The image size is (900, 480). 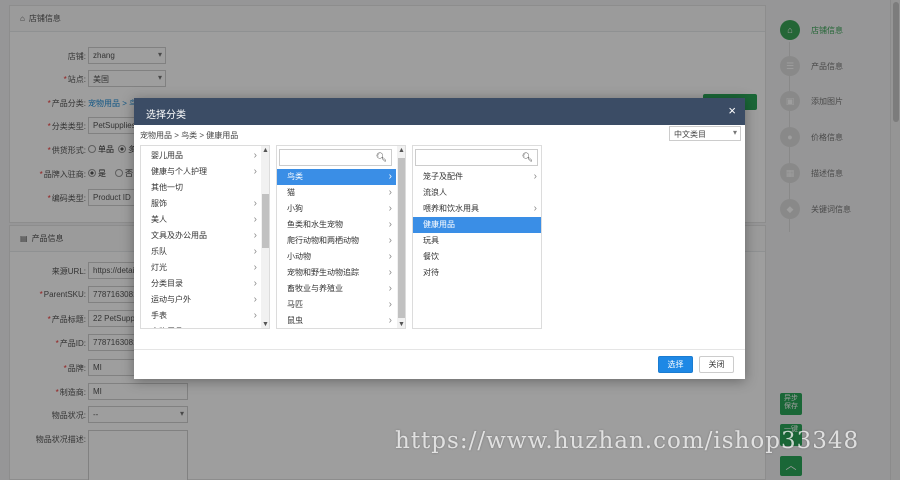 What do you see at coordinates (167, 155) in the screenshot?
I see `category-column-1-item-label: 婴儿用品` at bounding box center [167, 155].